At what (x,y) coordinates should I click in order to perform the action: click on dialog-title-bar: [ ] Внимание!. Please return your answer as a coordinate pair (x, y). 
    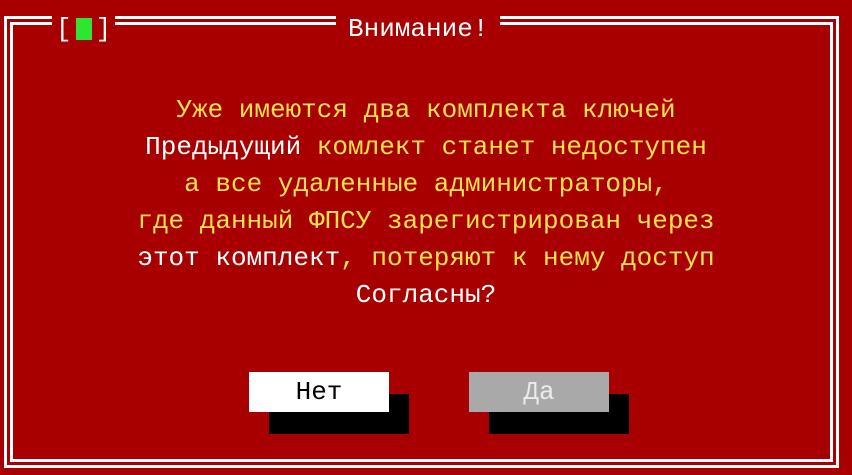
    Looking at the image, I should click on (426, 25).